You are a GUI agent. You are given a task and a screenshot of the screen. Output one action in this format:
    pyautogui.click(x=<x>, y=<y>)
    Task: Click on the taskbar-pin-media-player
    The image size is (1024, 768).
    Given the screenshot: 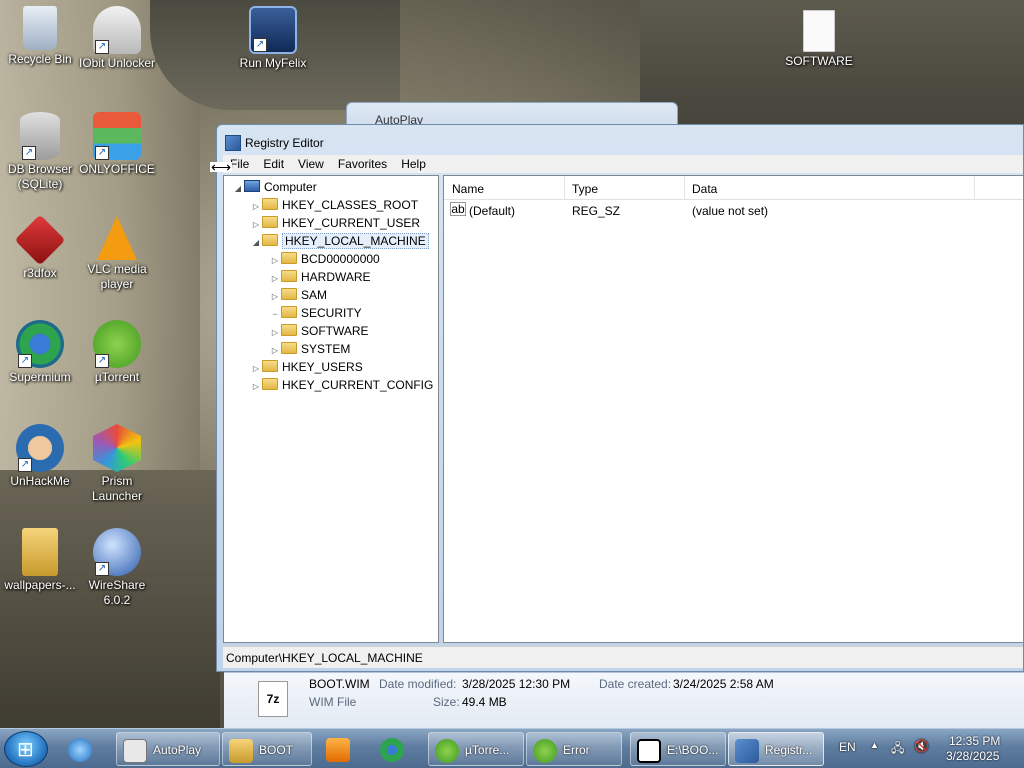 What is the action you would take?
    pyautogui.click(x=343, y=749)
    